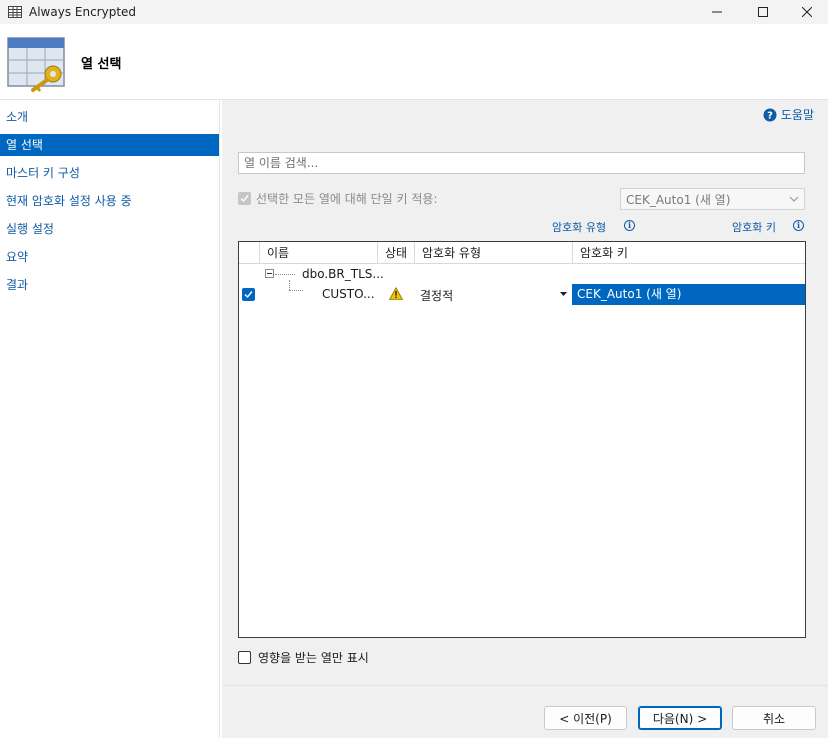 The width and height of the screenshot is (828, 738). I want to click on sidebar-item-current-settings: 현재 암호화 설정 사용 중, so click(109, 201).